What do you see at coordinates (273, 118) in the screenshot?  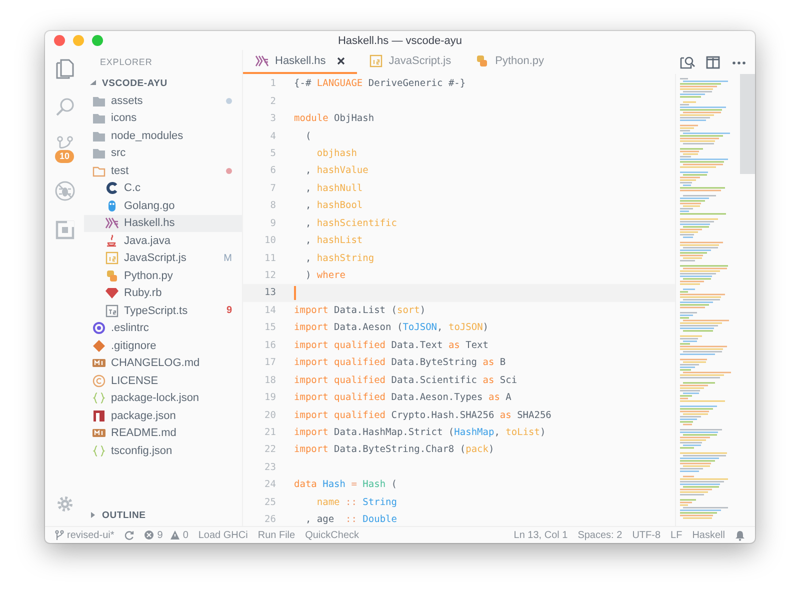 I see `line-number: 3` at bounding box center [273, 118].